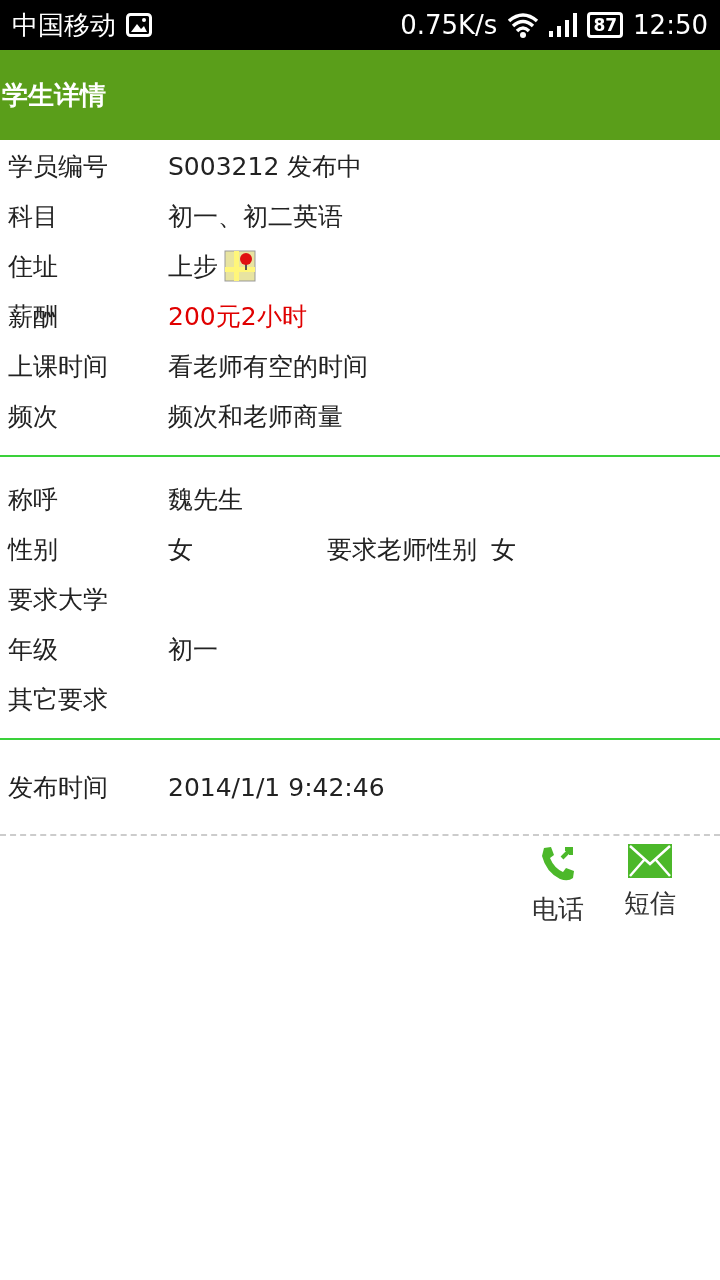 The image size is (720, 1280). Describe the element at coordinates (58, 166) in the screenshot. I see `field-label: 学员编号` at that location.